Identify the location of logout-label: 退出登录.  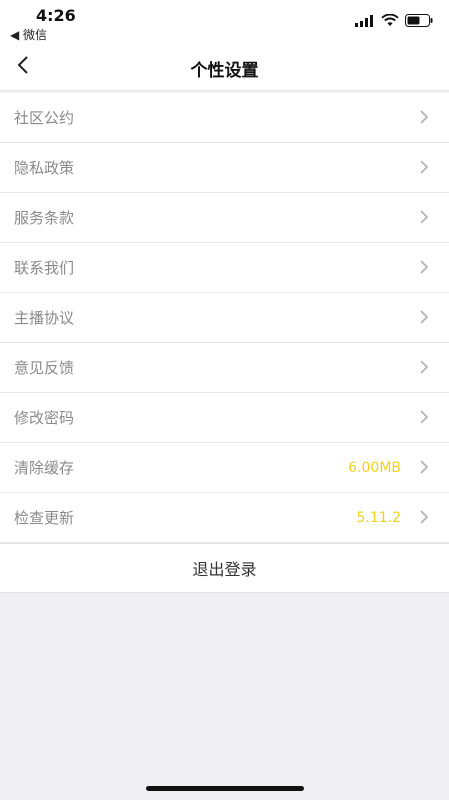
(224, 569).